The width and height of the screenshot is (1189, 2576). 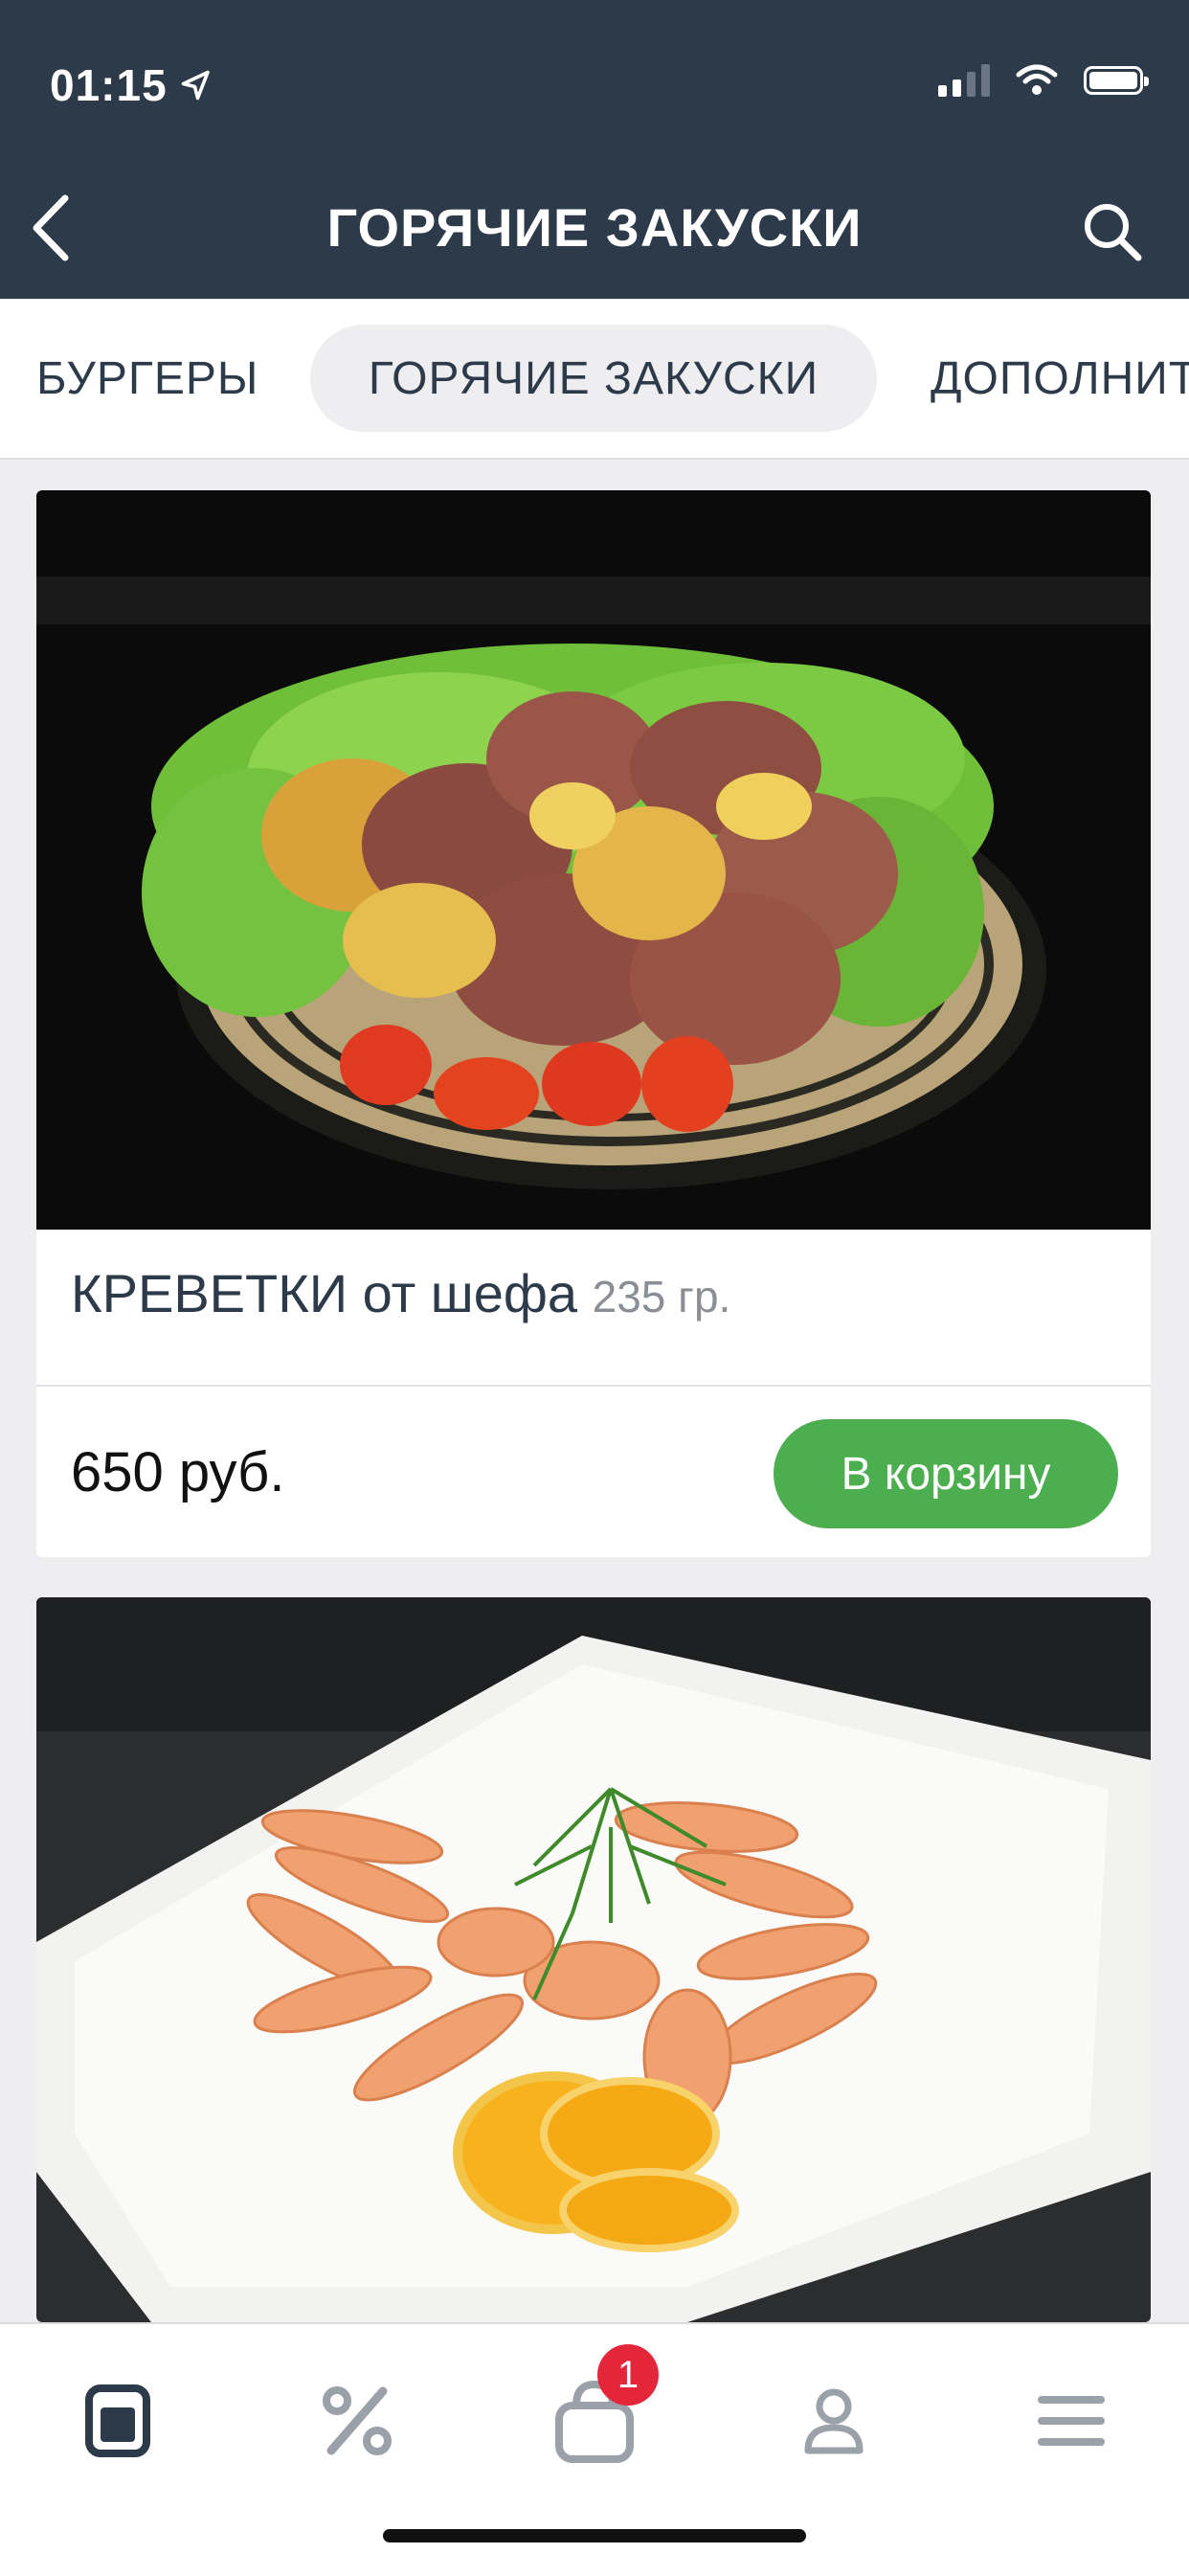 What do you see at coordinates (1060, 378) in the screenshot?
I see `tab-additional: ДОПОЛНИТ` at bounding box center [1060, 378].